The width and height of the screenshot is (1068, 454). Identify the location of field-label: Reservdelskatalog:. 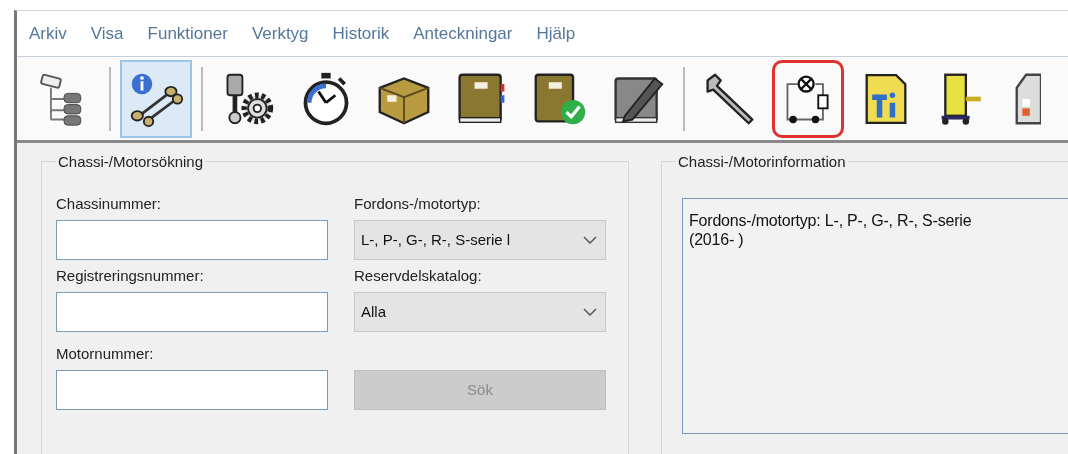
(418, 275).